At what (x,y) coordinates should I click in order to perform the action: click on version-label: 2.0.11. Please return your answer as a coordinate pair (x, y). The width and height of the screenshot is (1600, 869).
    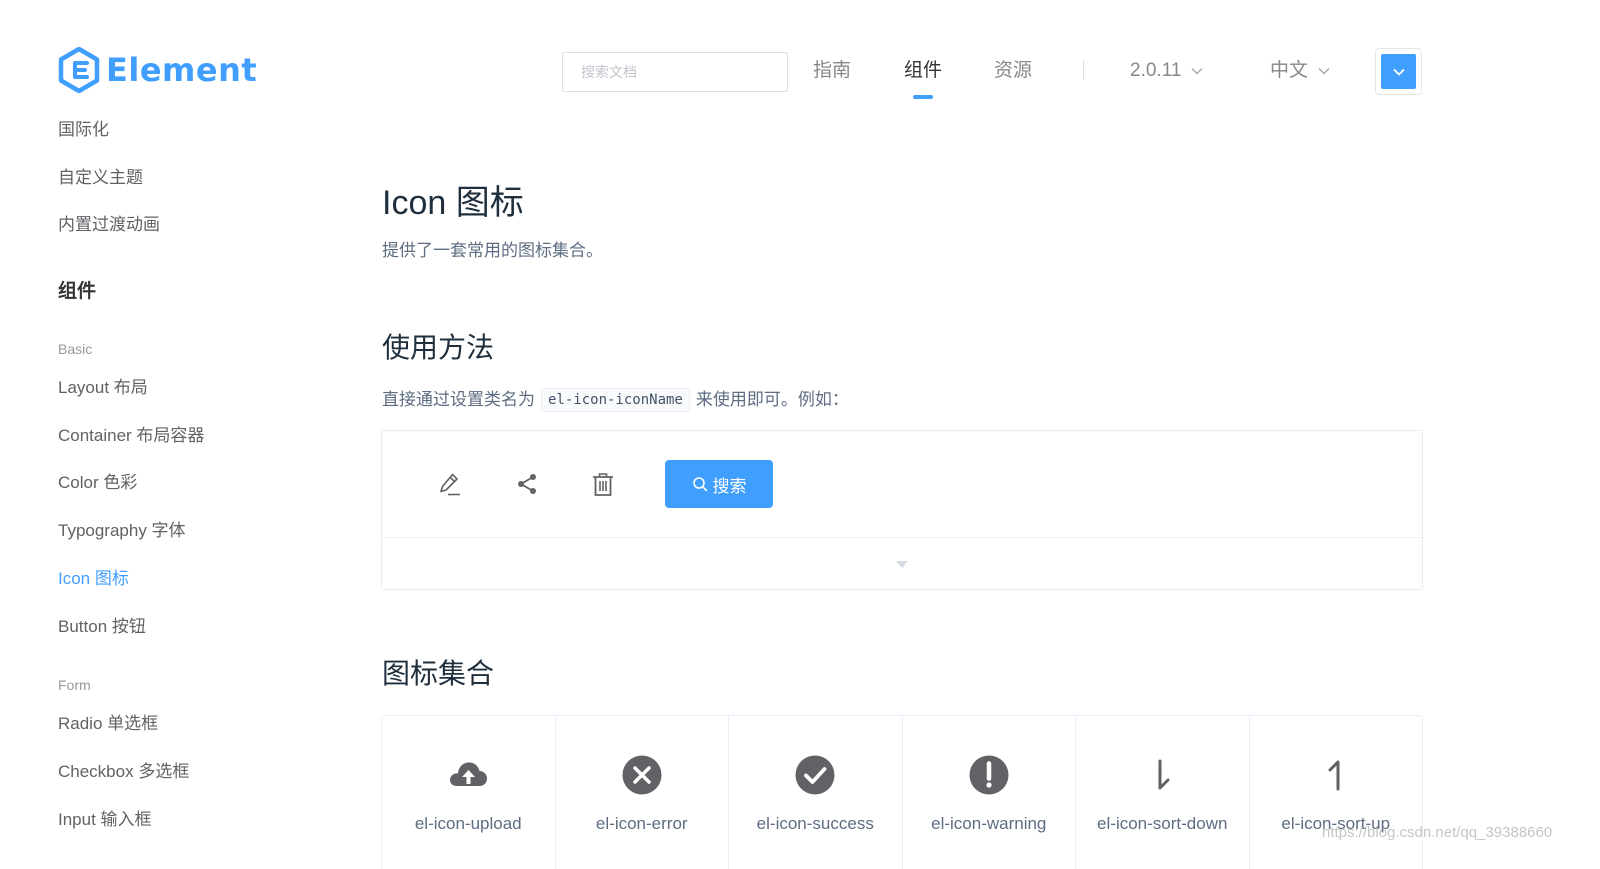
    Looking at the image, I should click on (1156, 70).